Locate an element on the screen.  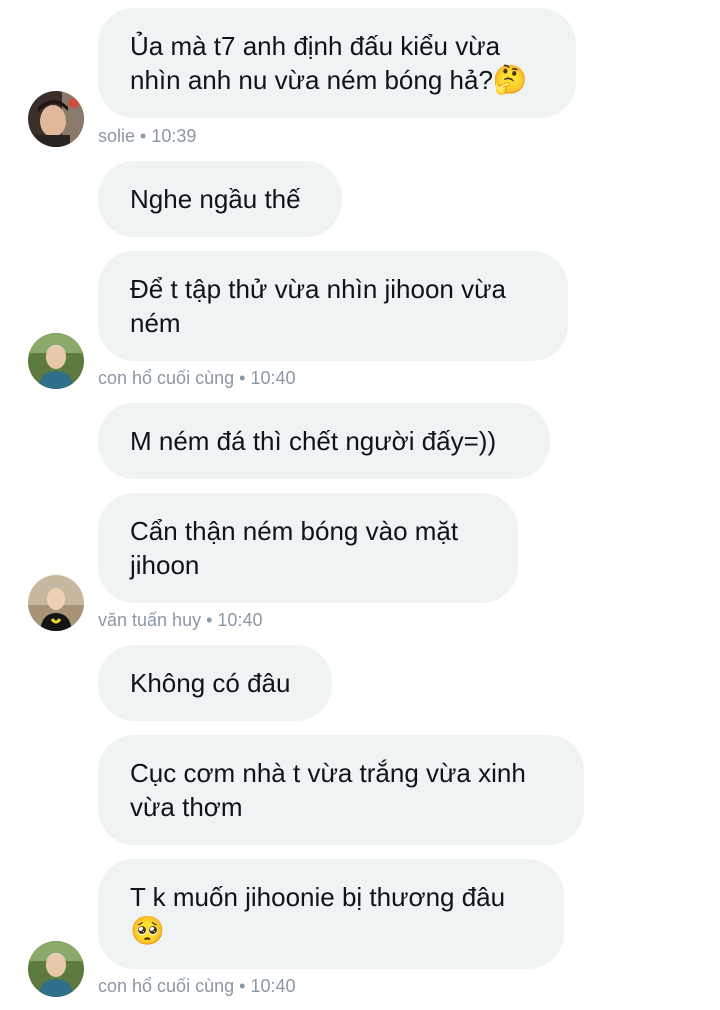
message-bubble: Cẩn thận ném bóng vào mặt jihoon is located at coordinates (308, 548).